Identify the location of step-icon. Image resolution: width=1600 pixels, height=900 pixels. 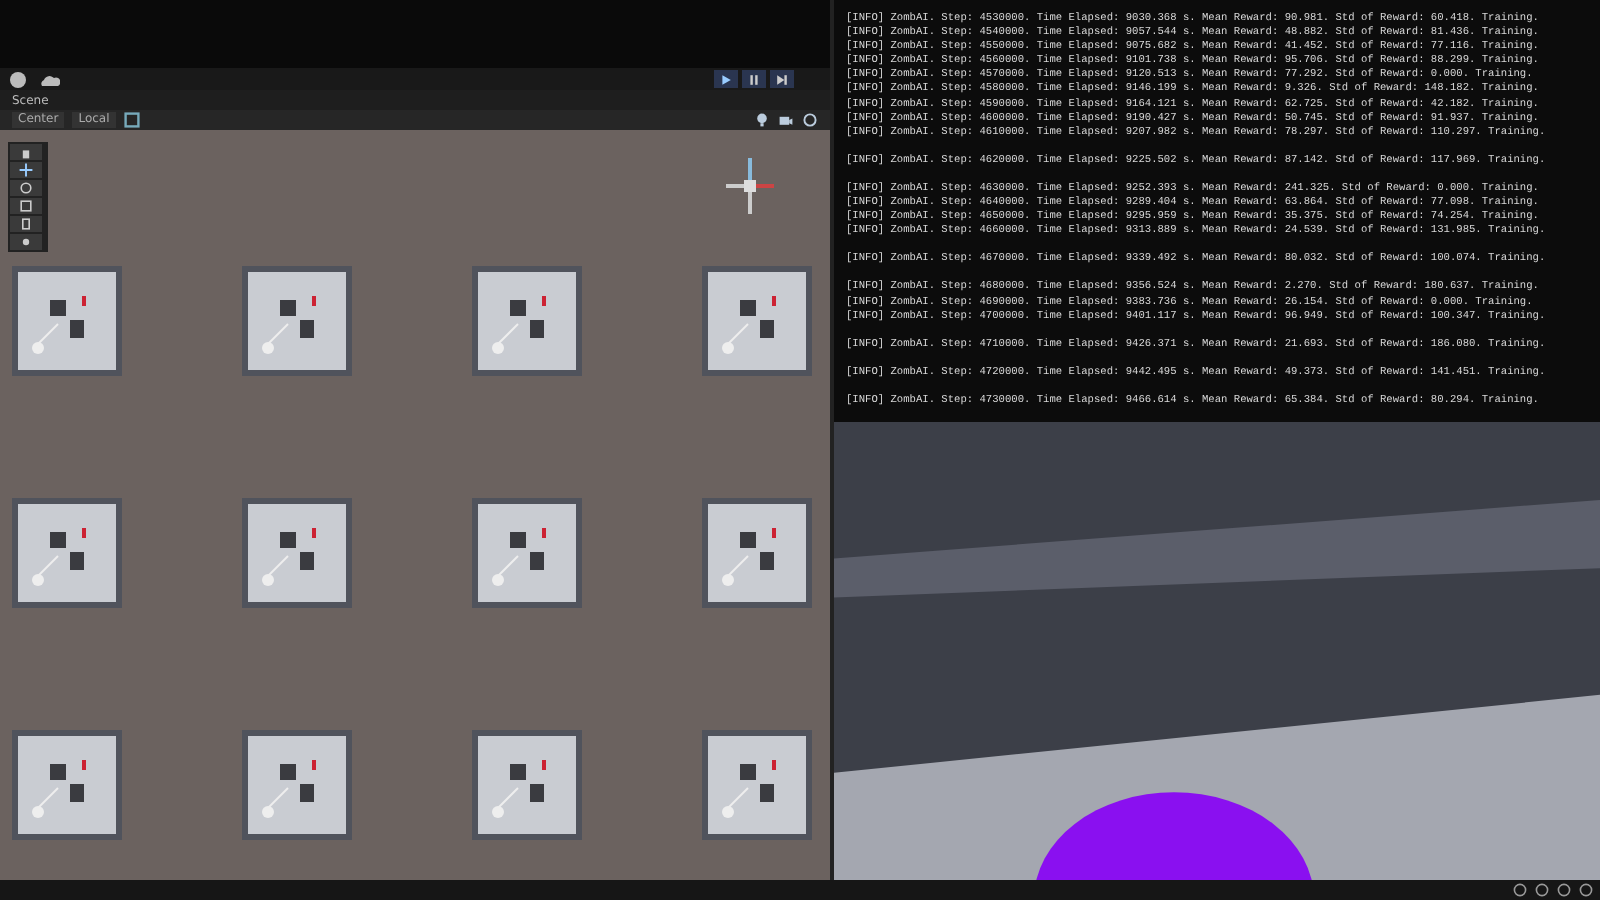
(782, 79).